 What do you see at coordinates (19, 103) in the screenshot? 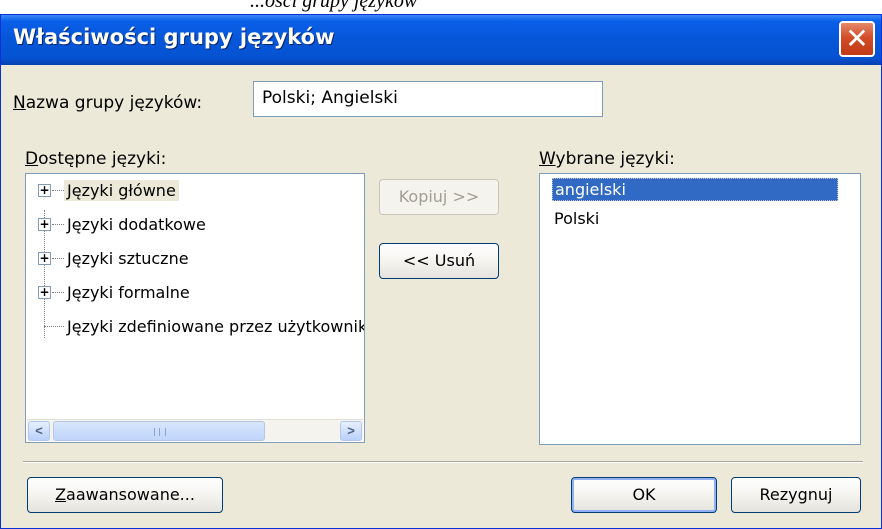
I see `group-name-label-mnemonic: N` at bounding box center [19, 103].